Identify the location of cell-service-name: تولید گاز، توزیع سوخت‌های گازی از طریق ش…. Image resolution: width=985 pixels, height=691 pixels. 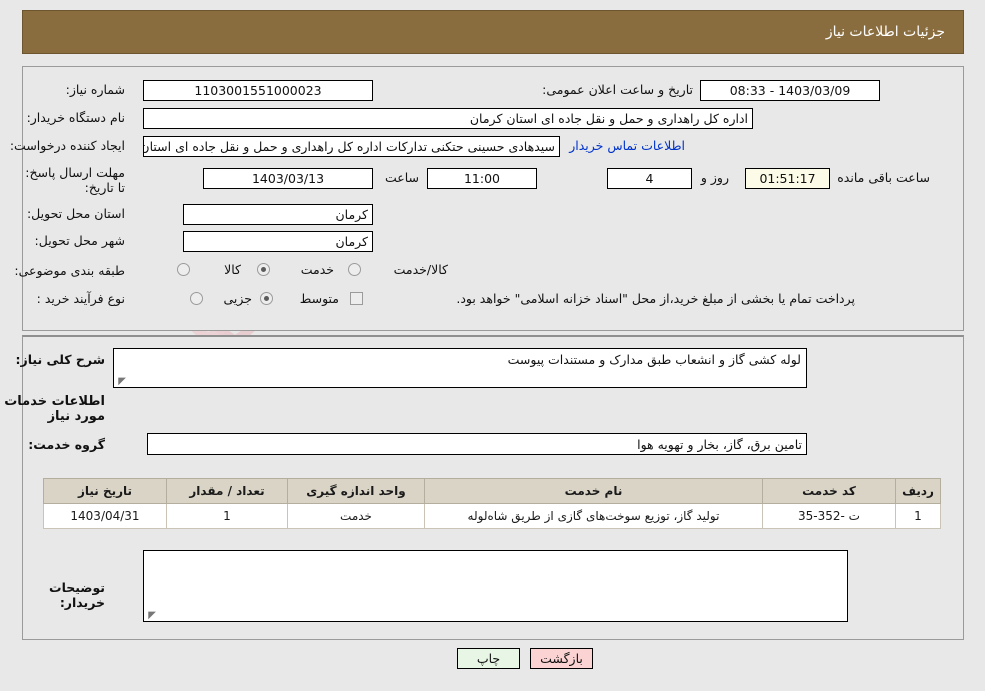
(593, 516).